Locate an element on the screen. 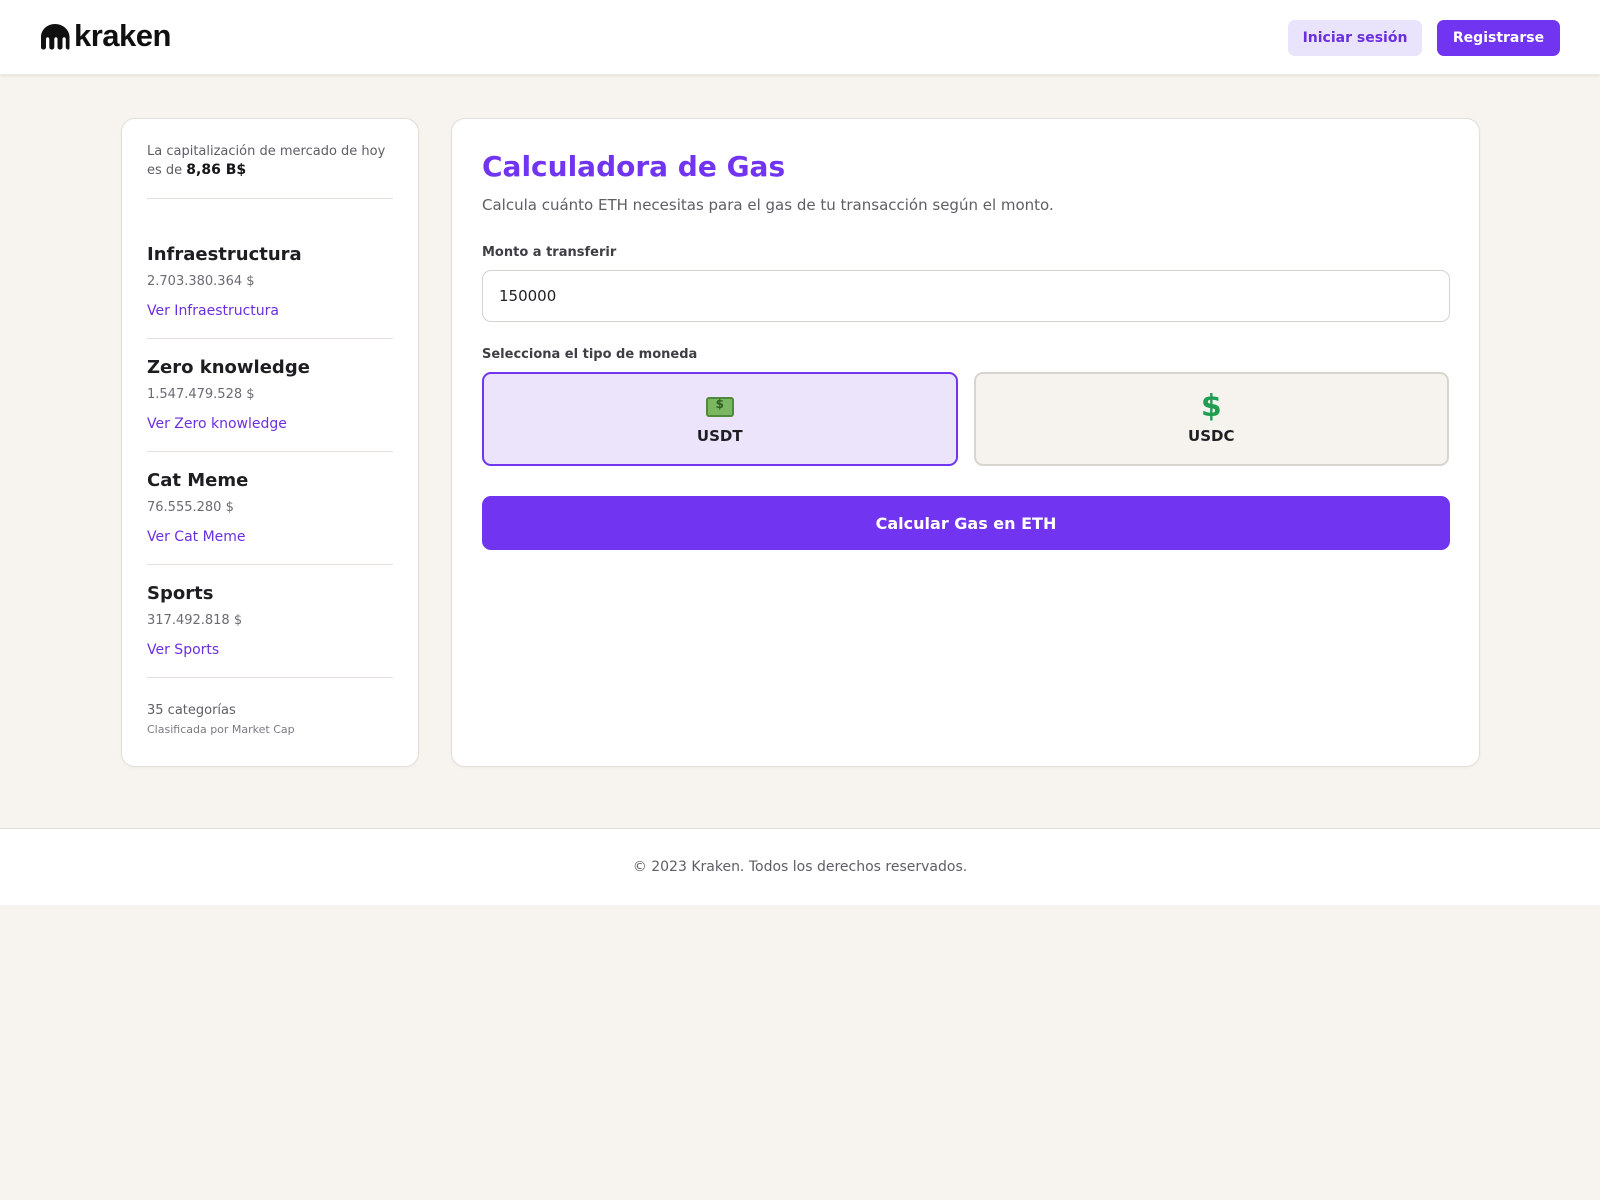 The width and height of the screenshot is (1600, 1200). category-link: Ver Infraestructura is located at coordinates (213, 311).